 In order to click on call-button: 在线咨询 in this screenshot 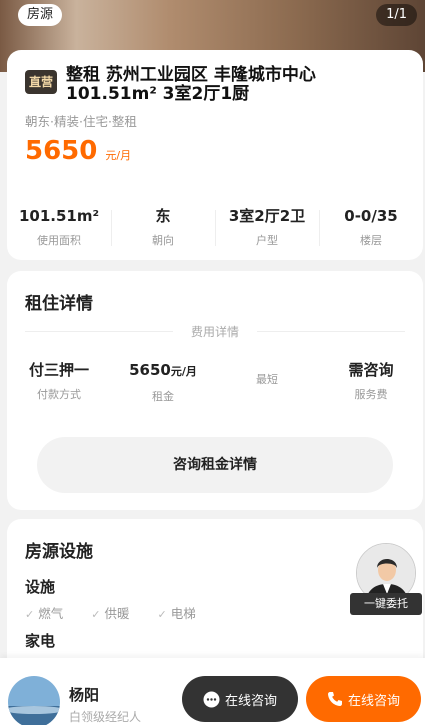, I will do `click(363, 699)`.